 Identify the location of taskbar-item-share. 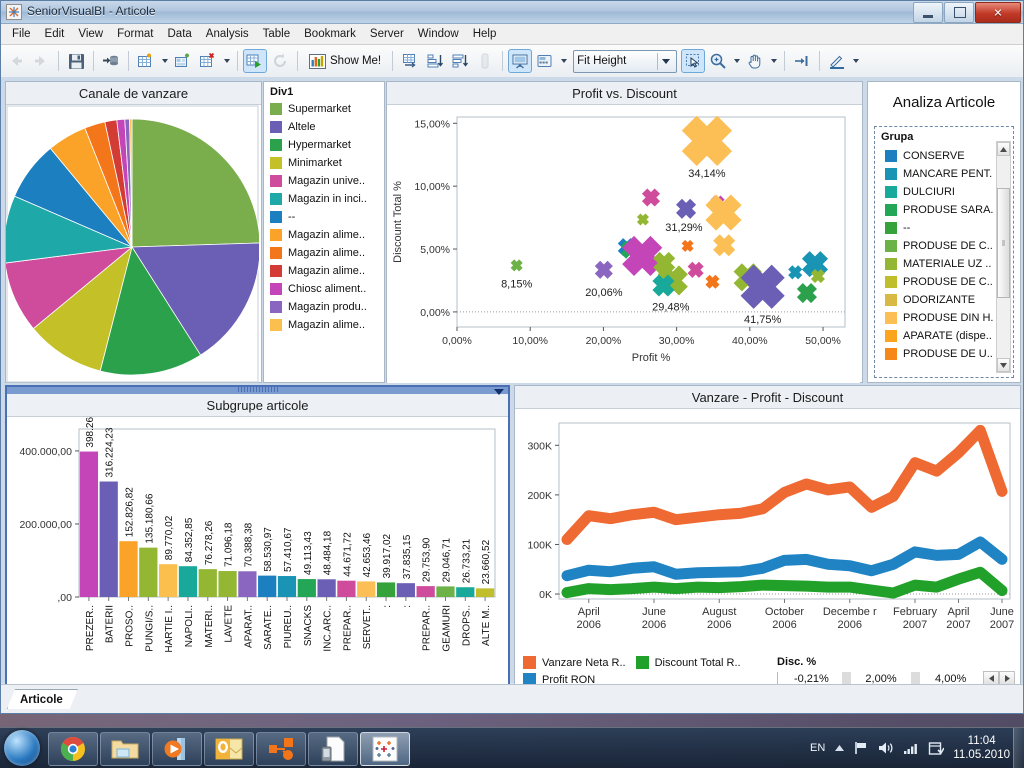
(281, 749).